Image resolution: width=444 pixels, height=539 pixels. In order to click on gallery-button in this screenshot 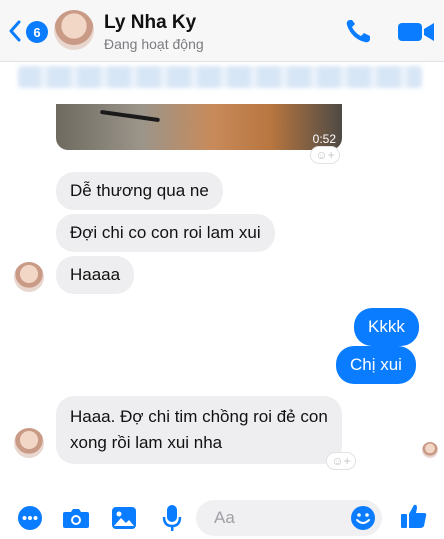, I will do `click(124, 518)`.